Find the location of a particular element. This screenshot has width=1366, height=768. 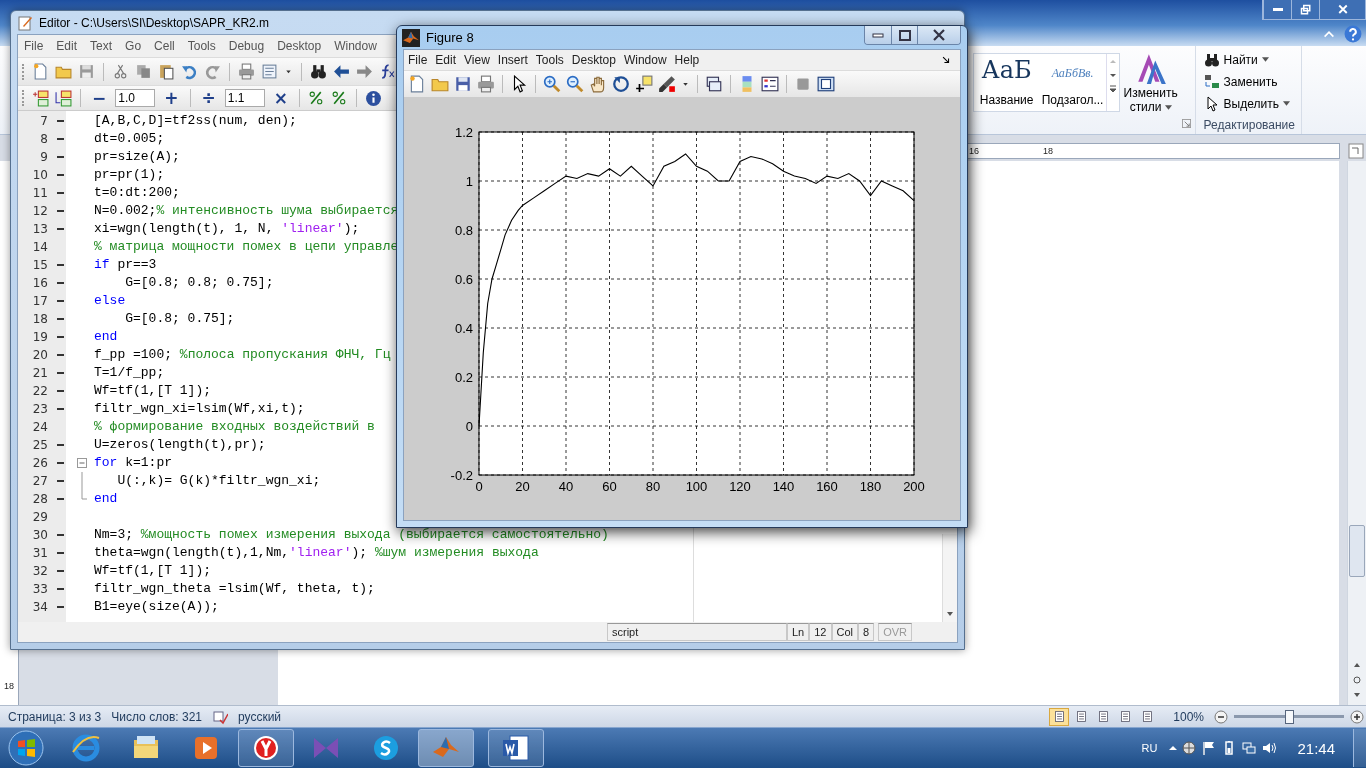

save-icon is located at coordinates (86, 71).